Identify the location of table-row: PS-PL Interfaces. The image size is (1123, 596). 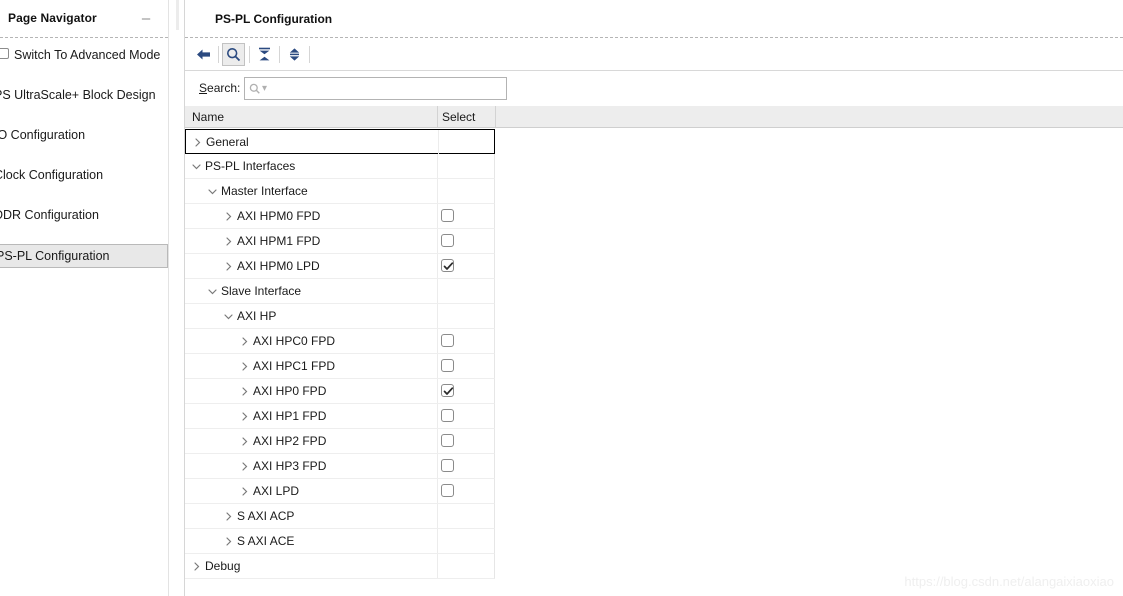
(340, 166).